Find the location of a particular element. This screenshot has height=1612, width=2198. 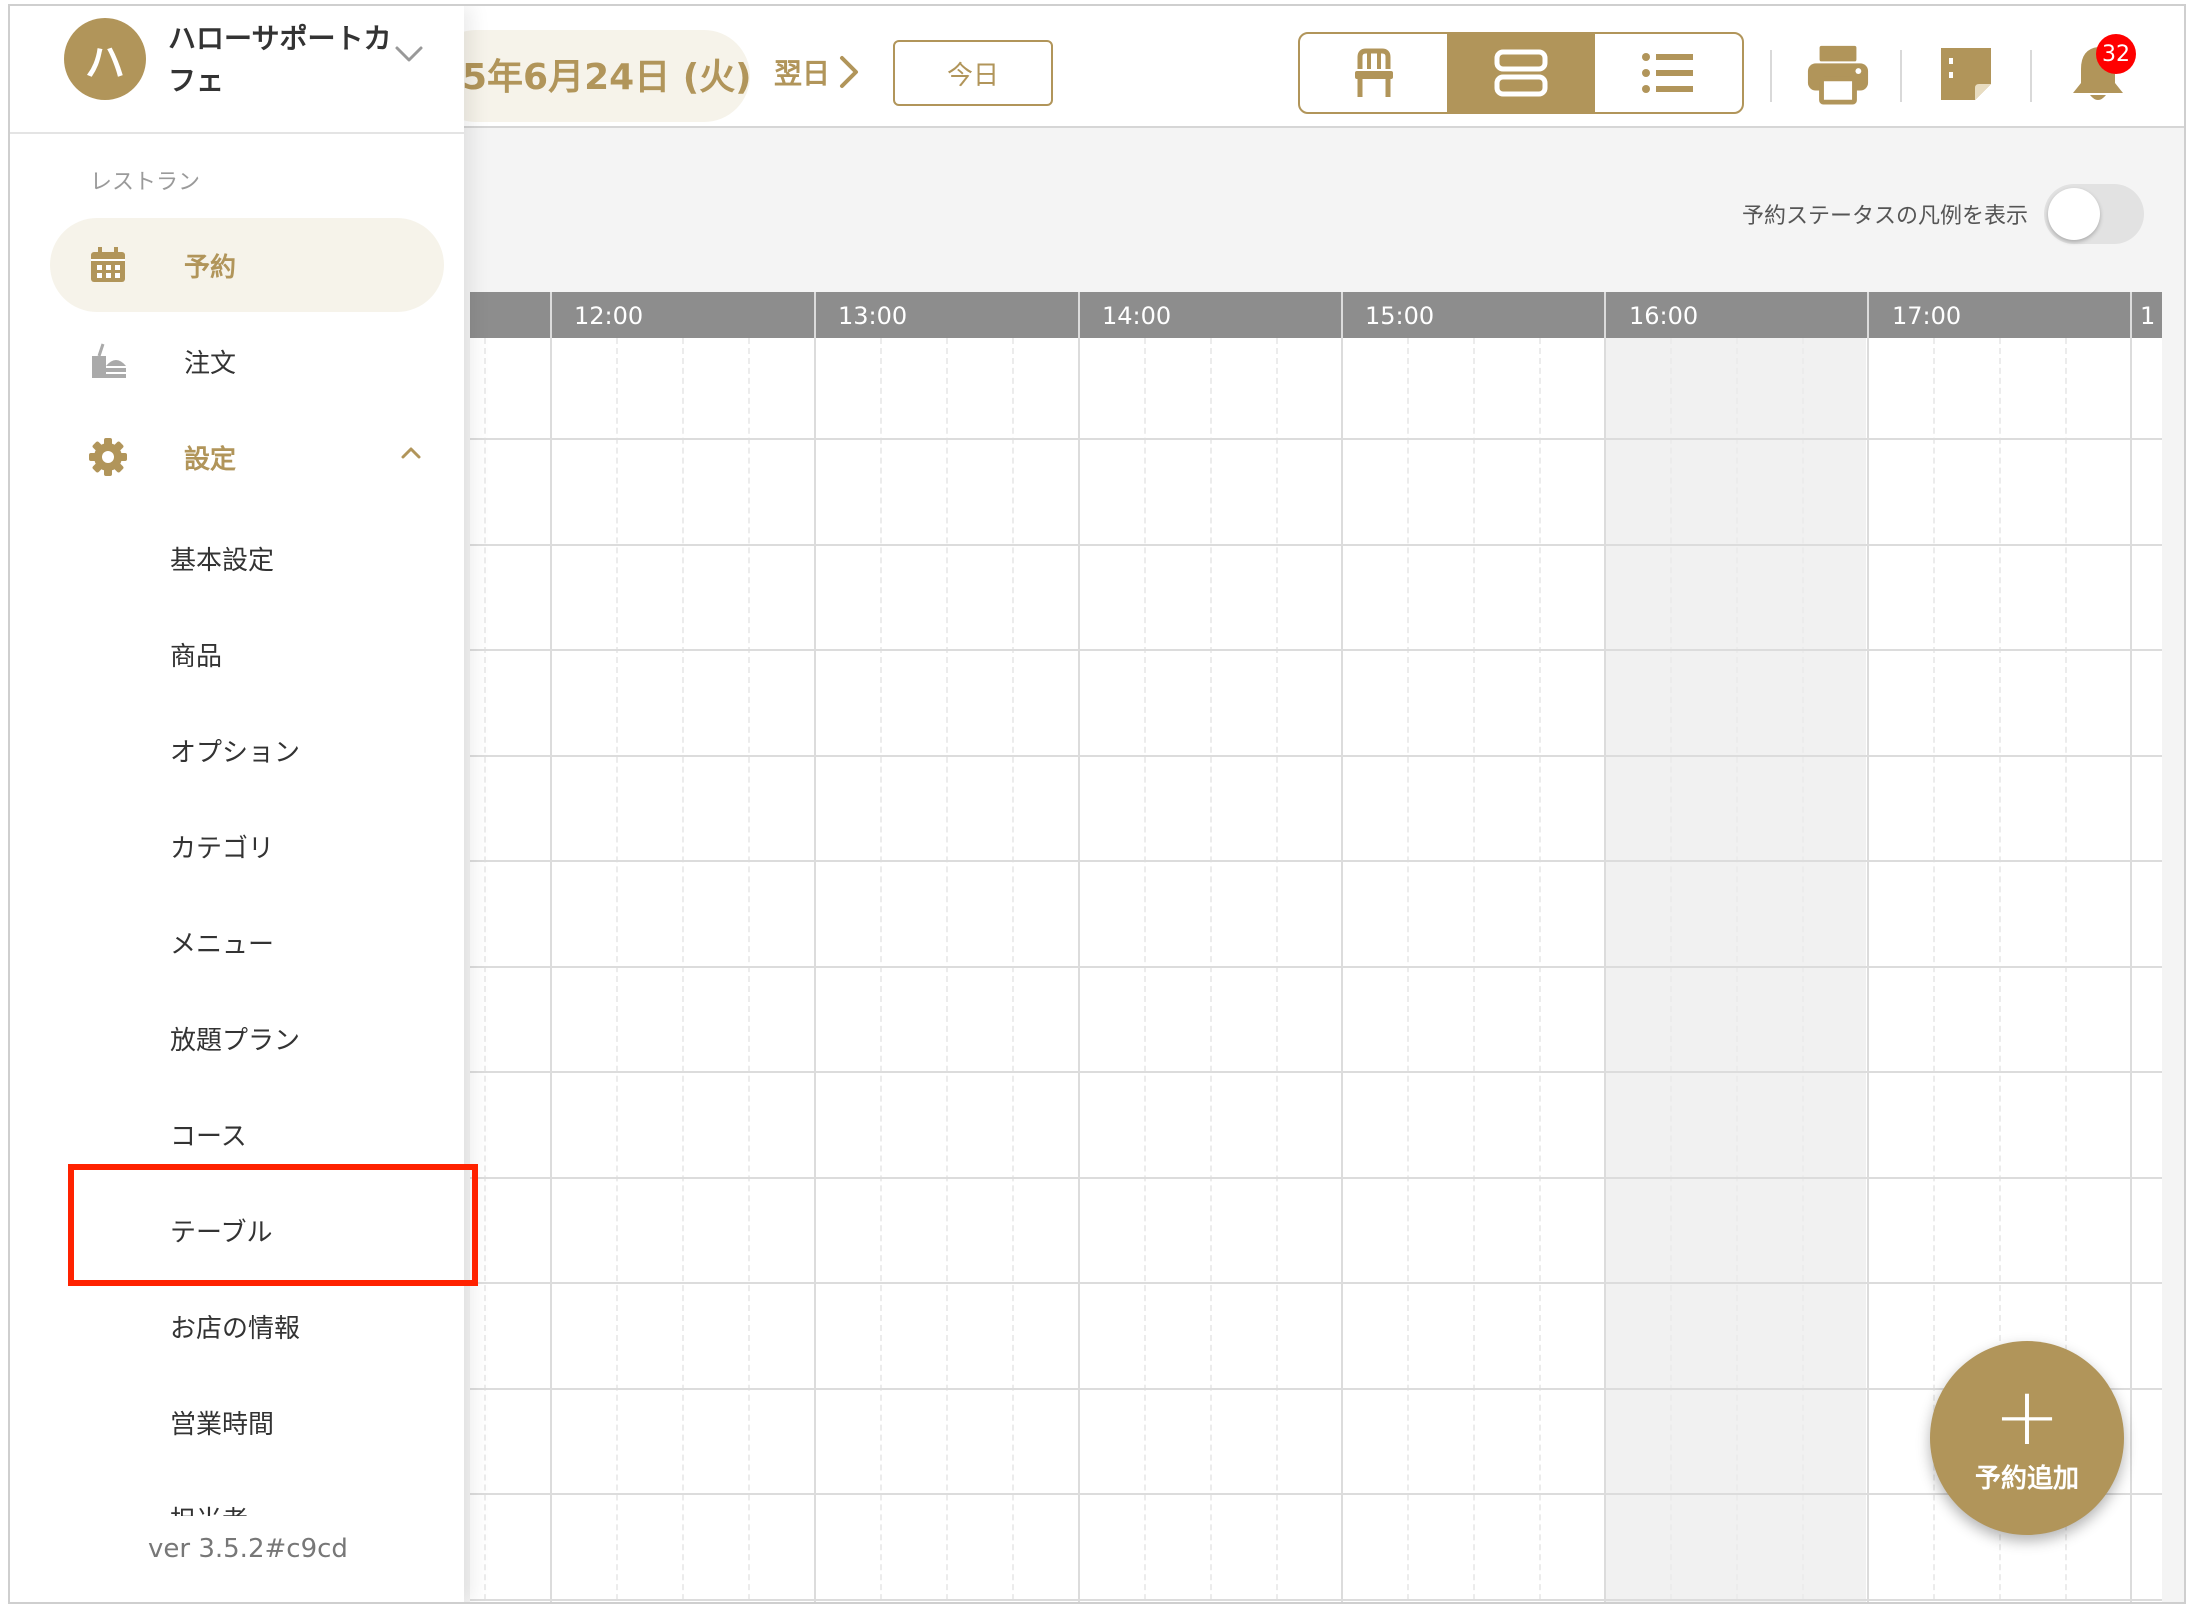

legend-toggle-switch is located at coordinates (2094, 214).